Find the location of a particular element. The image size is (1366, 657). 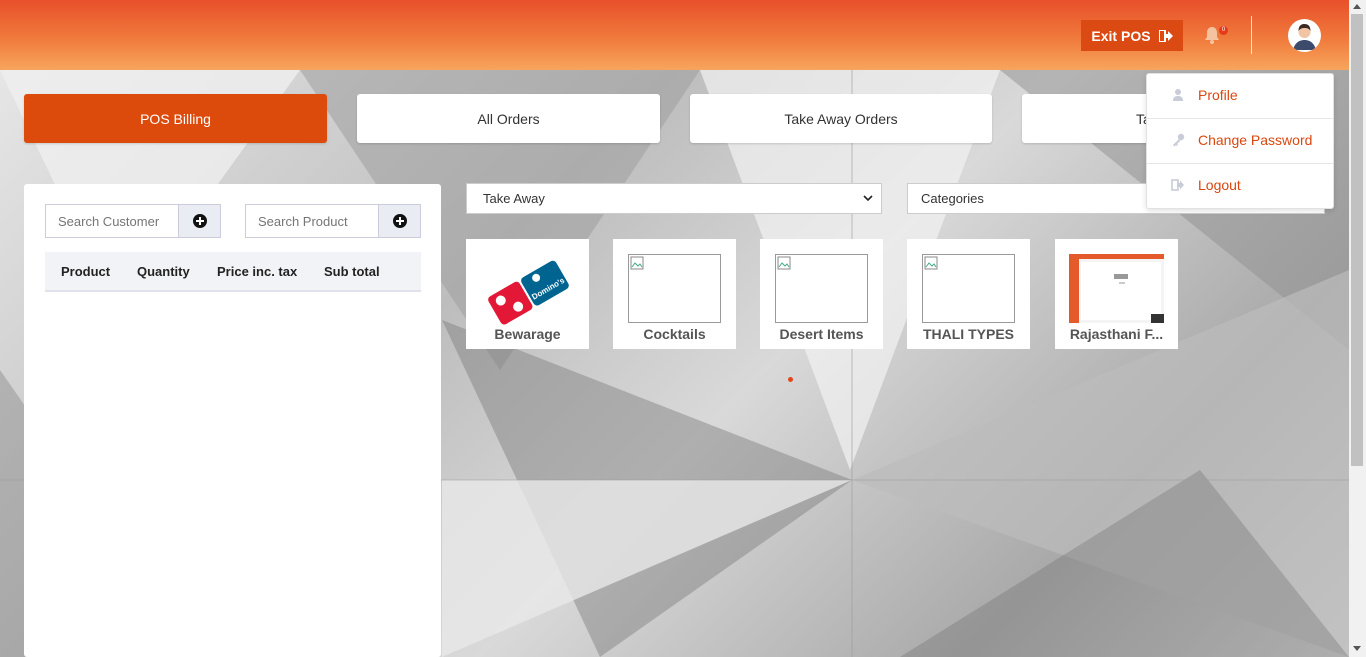

menu-item-change-password: Change Password is located at coordinates (1240, 141).